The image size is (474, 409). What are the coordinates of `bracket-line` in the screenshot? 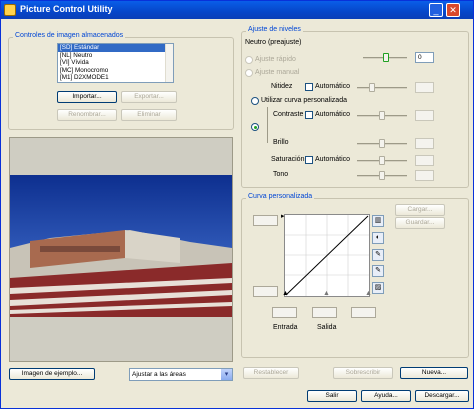 It's located at (267, 125).